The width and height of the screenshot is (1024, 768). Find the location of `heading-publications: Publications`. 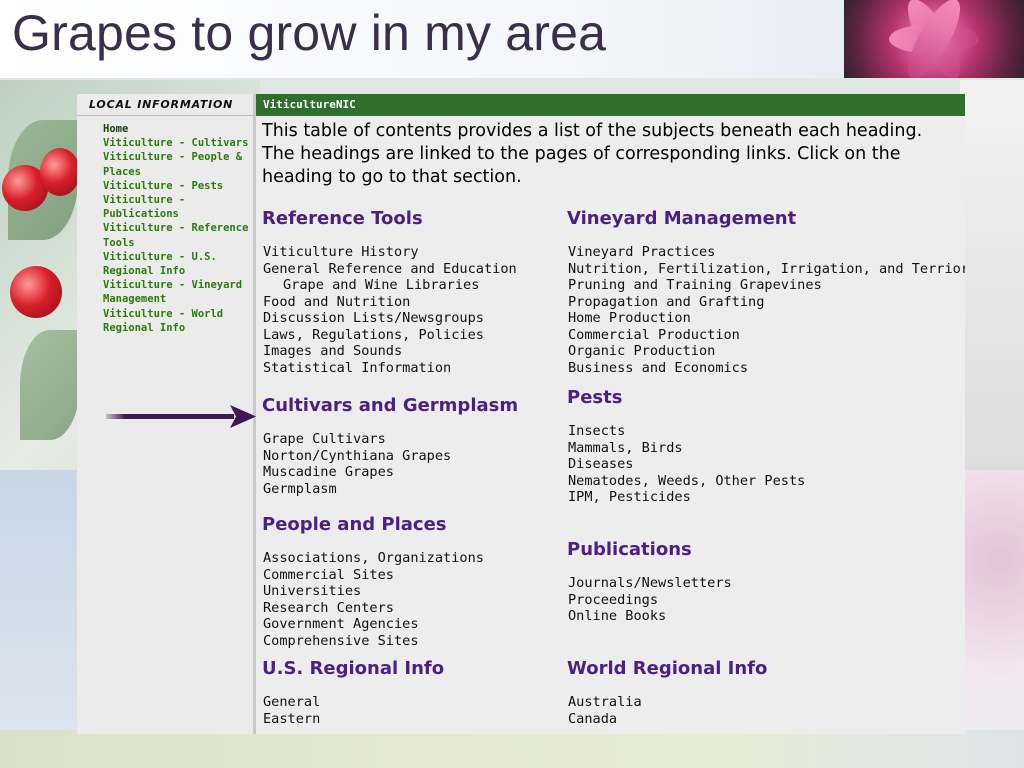

heading-publications: Publications is located at coordinates (737, 550).